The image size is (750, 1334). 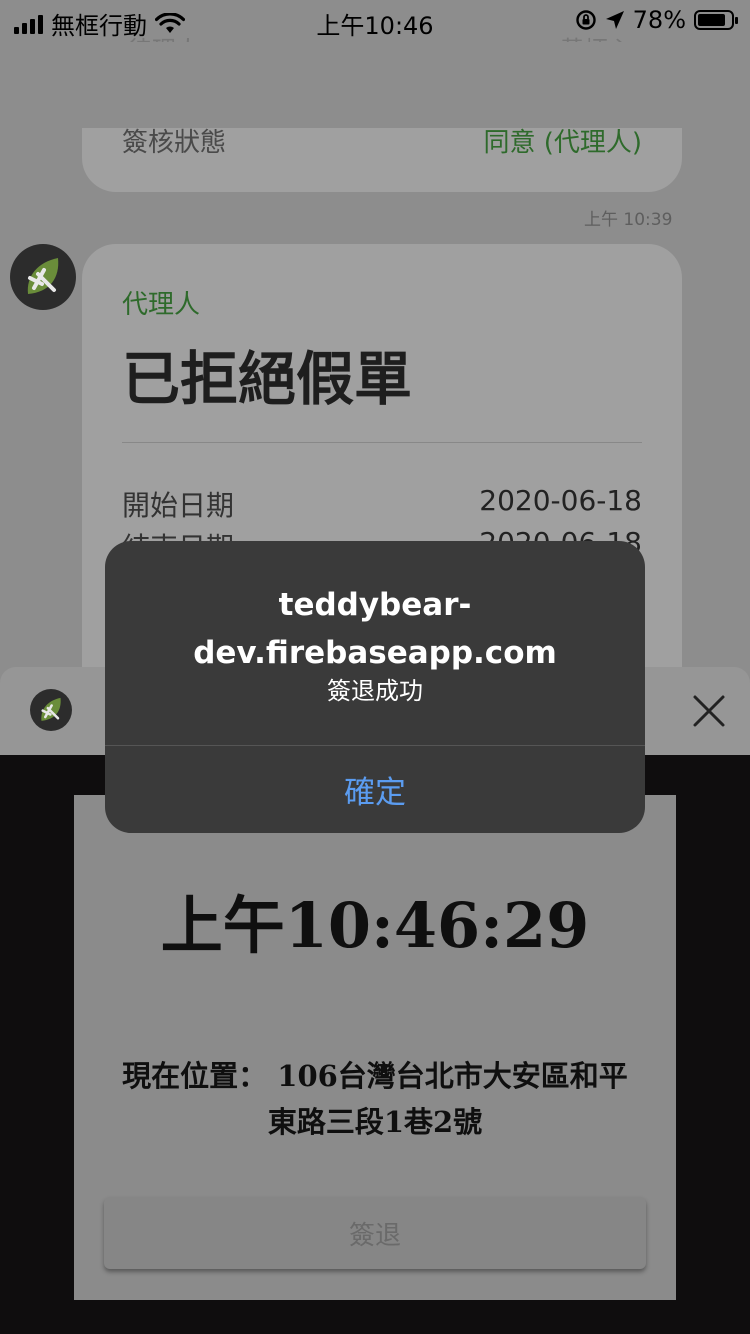 I want to click on bot-avatar, so click(x=43, y=277).